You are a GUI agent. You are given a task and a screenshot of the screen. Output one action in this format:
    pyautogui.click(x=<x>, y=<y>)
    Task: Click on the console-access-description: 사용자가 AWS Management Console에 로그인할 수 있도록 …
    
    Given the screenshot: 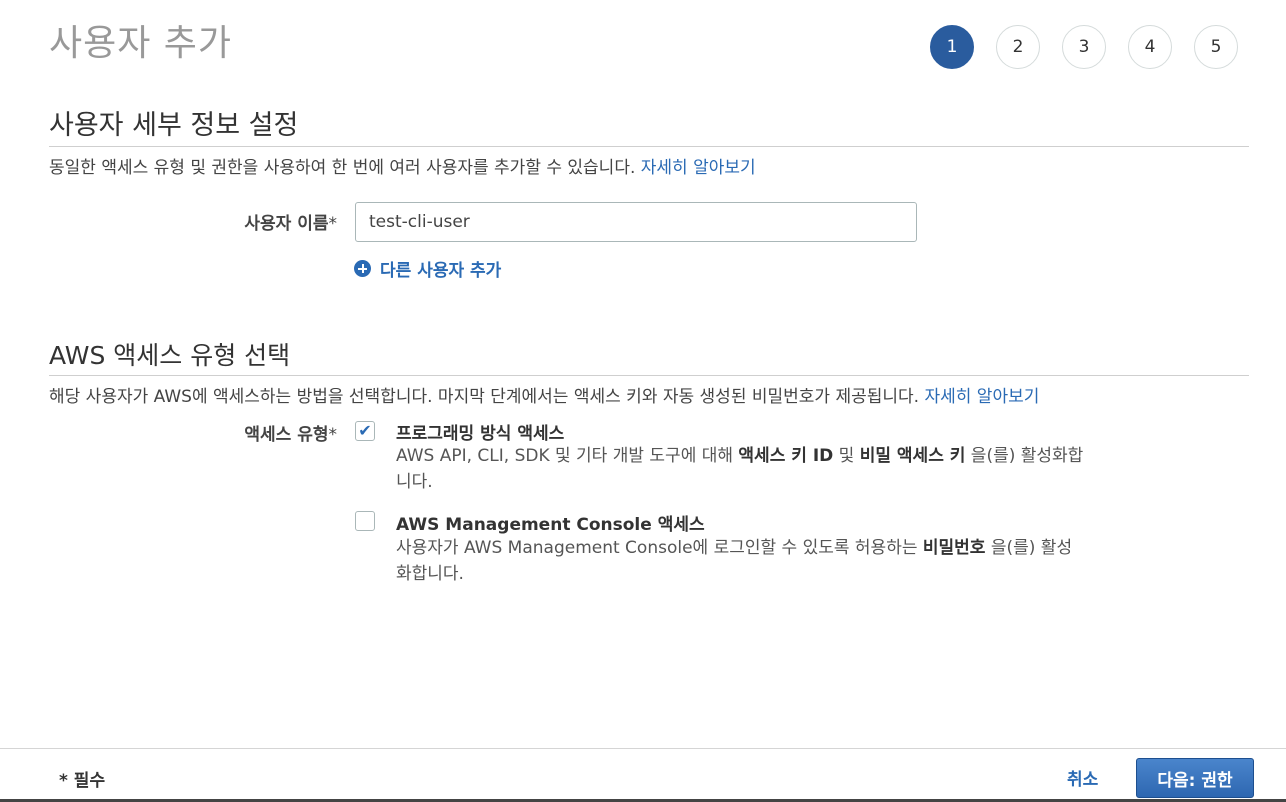 What is the action you would take?
    pyautogui.click(x=736, y=561)
    